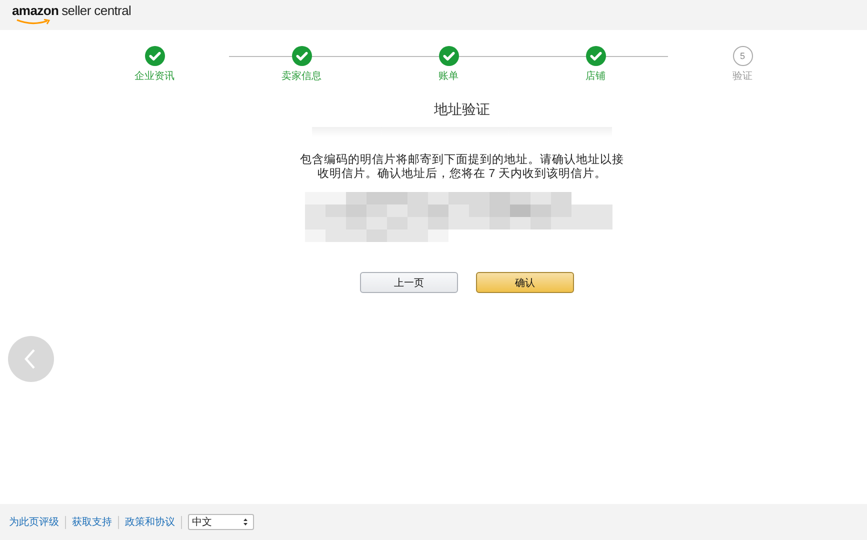  Describe the element at coordinates (221, 522) in the screenshot. I see `language-select: 中文` at that location.